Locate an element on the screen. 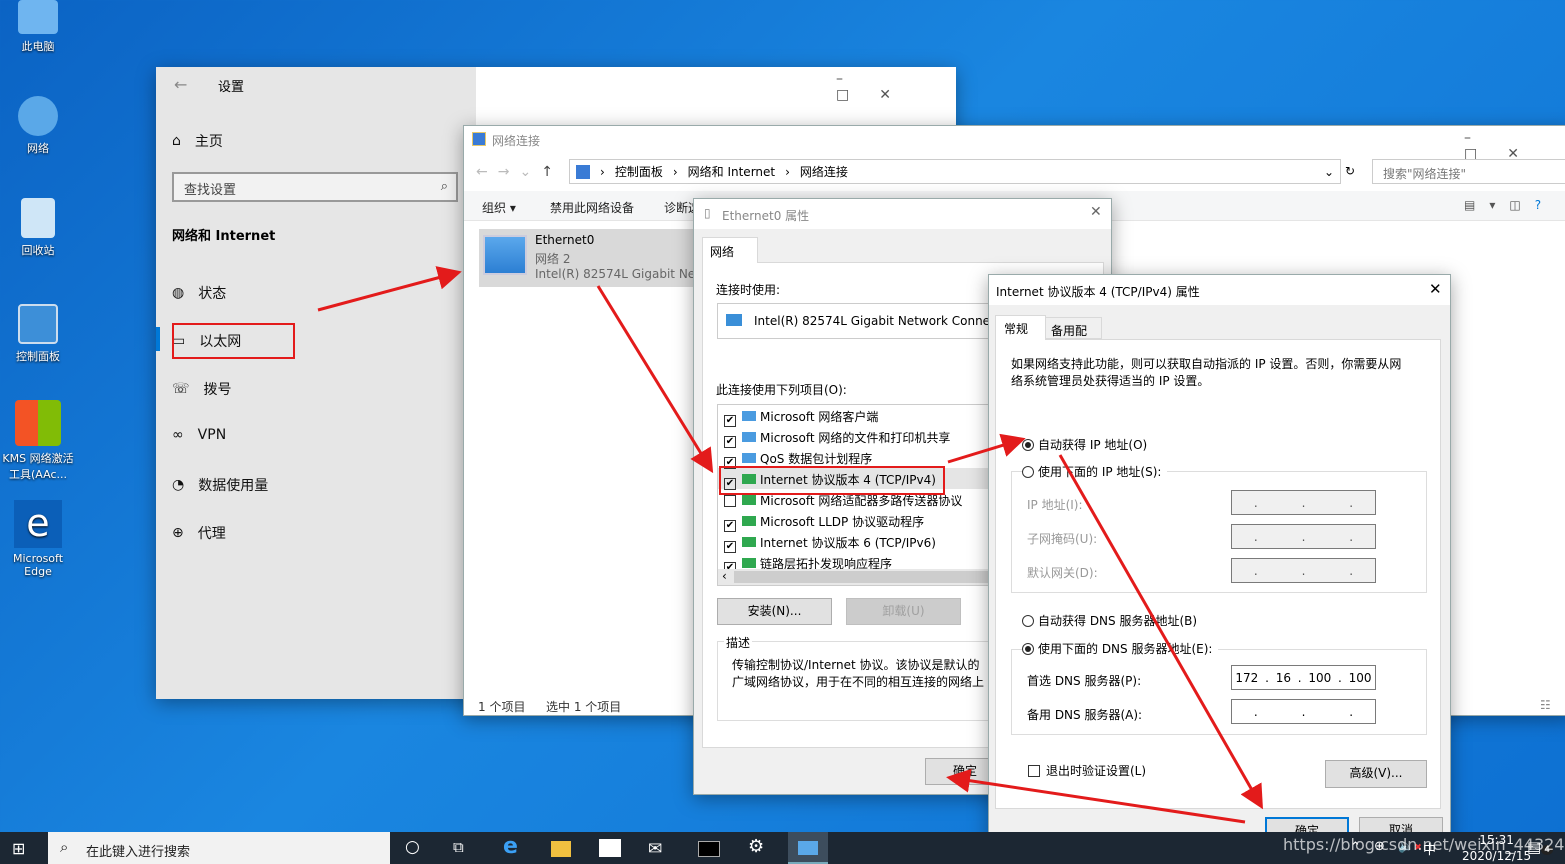 The image size is (1565, 864). tab-general: 常规 is located at coordinates (1020, 327).